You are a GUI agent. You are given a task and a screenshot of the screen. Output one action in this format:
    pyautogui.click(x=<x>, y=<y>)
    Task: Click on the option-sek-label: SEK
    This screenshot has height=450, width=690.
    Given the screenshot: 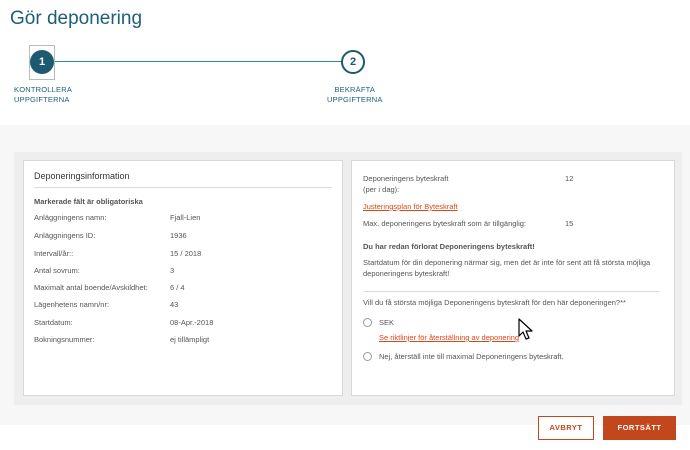 What is the action you would take?
    pyautogui.click(x=386, y=322)
    